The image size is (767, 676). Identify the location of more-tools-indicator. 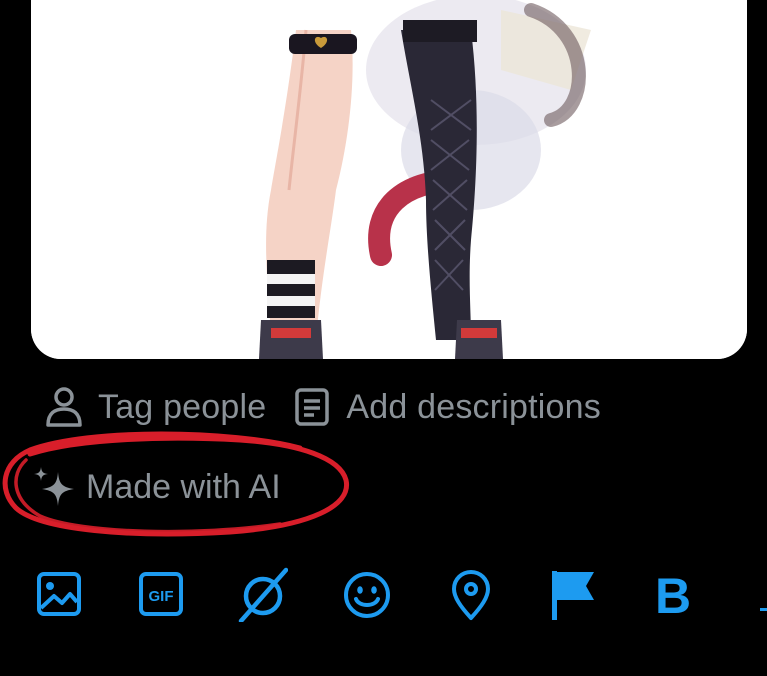
(763, 609).